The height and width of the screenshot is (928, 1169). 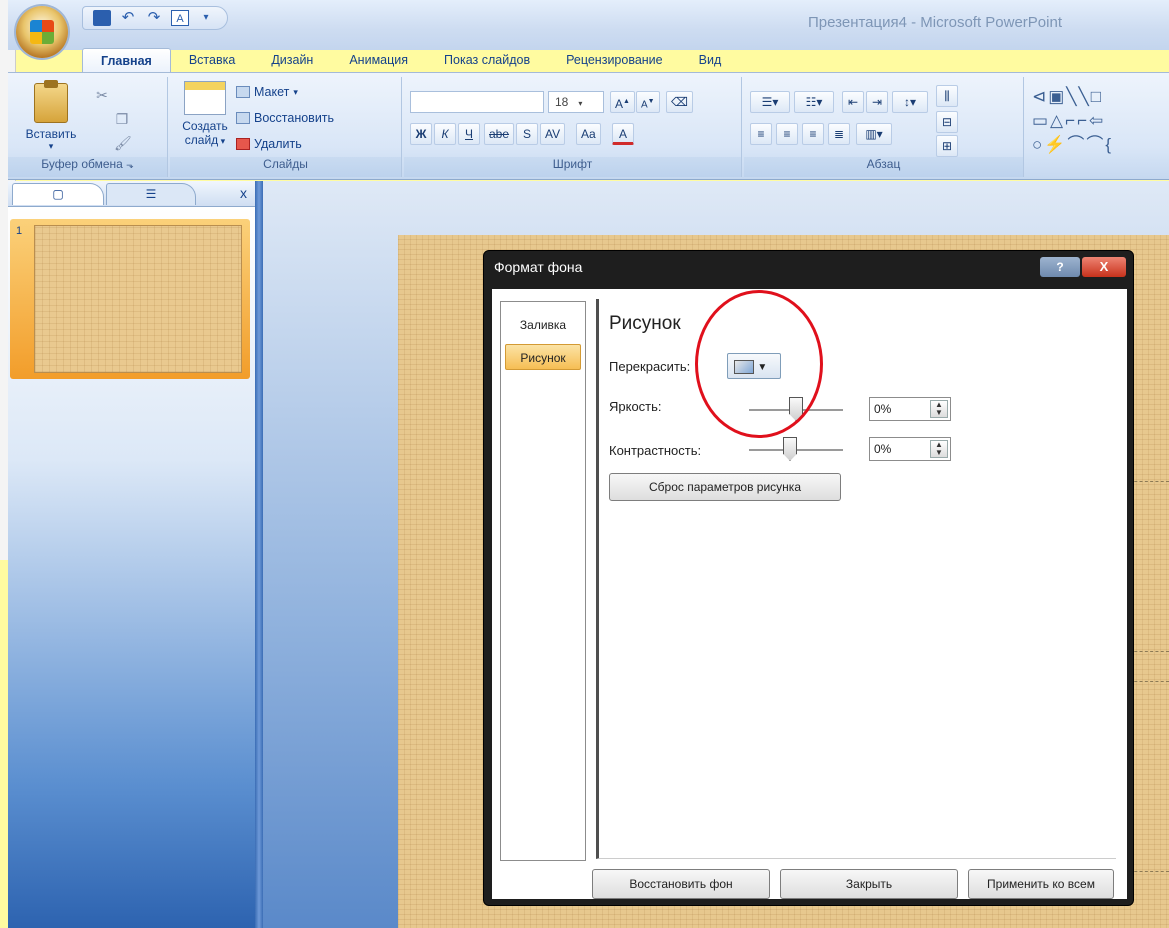 I want to click on new-slide-label-2: слайд, so click(x=201, y=140).